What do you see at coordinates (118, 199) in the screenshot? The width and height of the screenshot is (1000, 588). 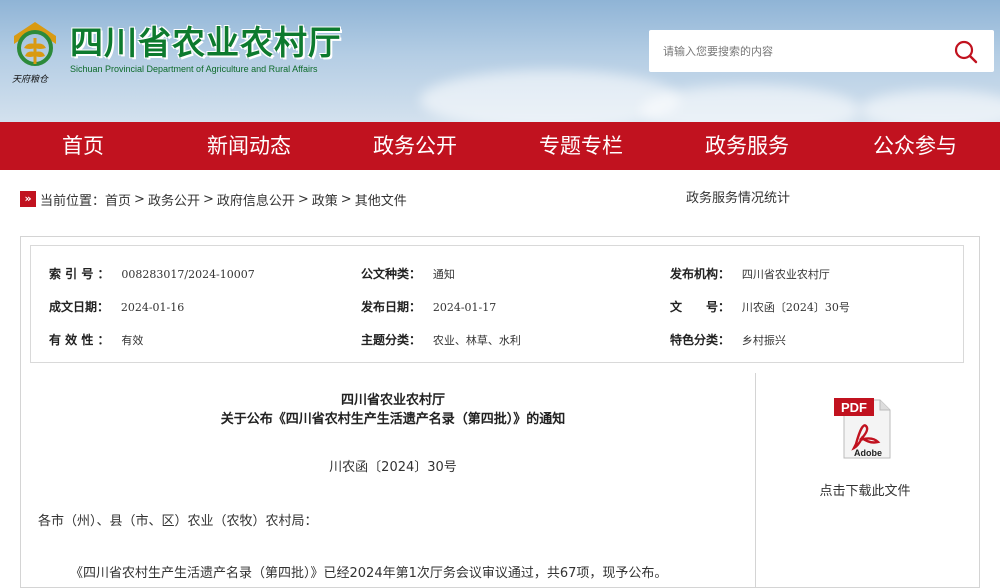 I see `breadcrumb-link-home: 首页` at bounding box center [118, 199].